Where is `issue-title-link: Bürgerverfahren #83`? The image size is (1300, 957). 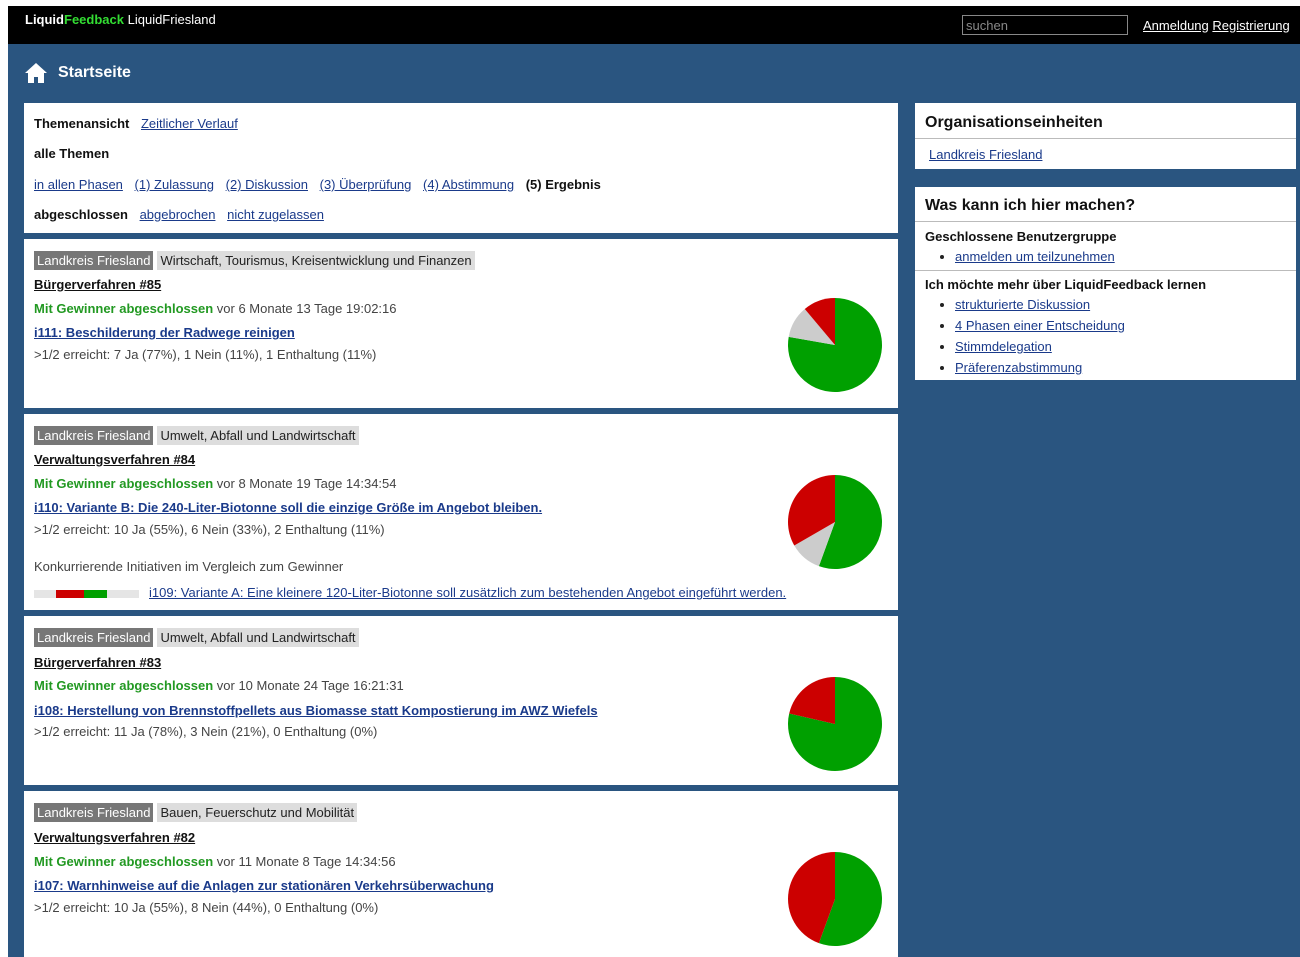
issue-title-link: Bürgerverfahren #83 is located at coordinates (97, 662).